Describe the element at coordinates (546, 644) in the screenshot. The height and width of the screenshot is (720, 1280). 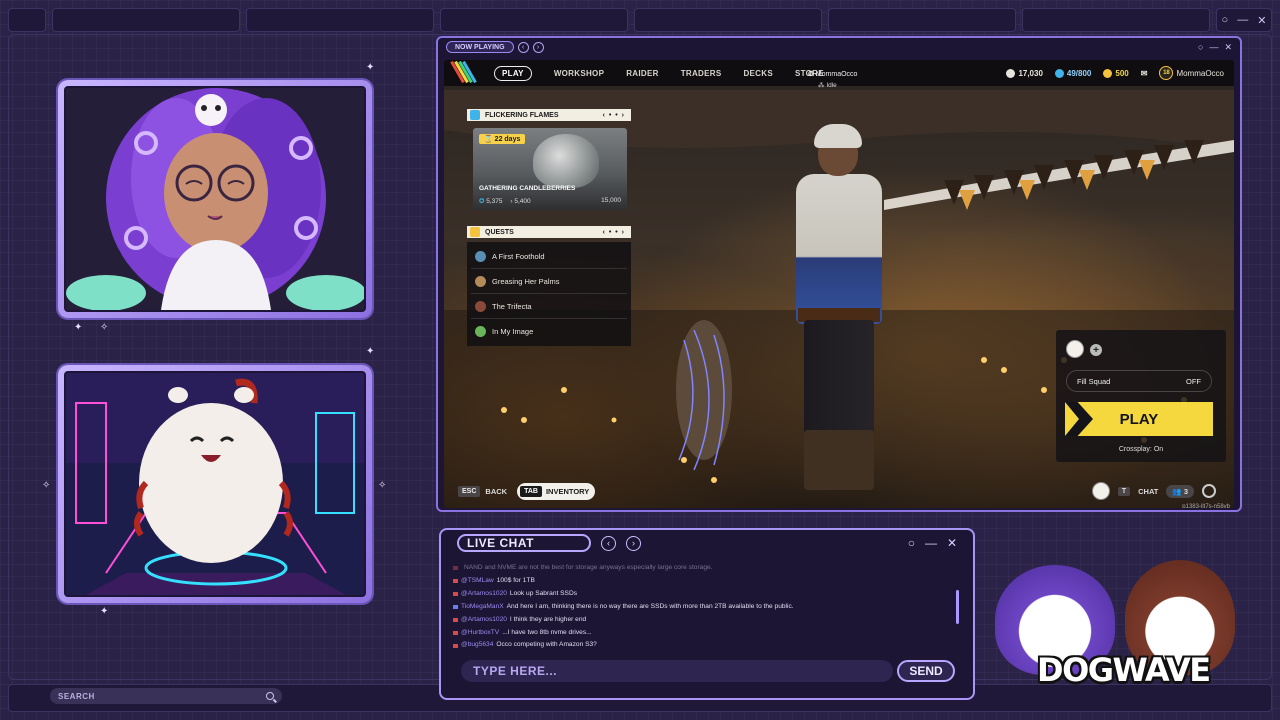
I see `chat-text: Occo competing with Amazon S3?` at that location.